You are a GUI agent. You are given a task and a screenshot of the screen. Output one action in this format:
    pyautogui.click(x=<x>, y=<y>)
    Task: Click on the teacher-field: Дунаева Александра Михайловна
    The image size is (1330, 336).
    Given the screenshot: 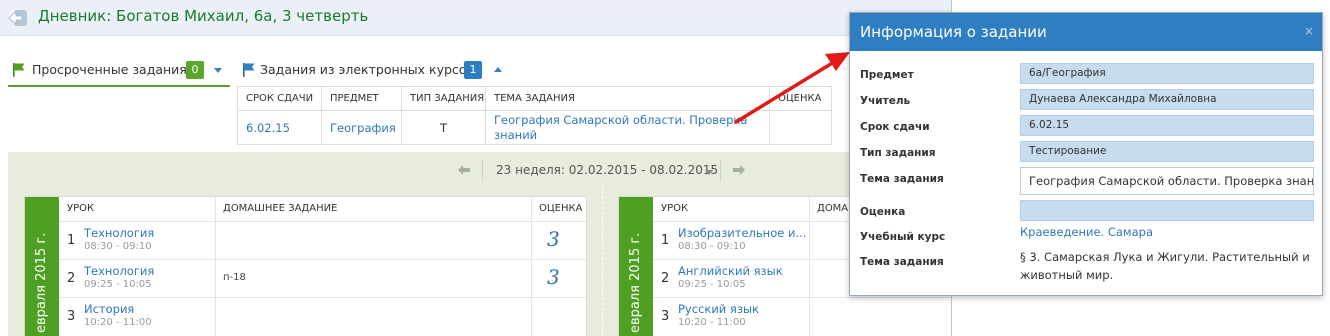 What is the action you would take?
    pyautogui.click(x=1167, y=99)
    